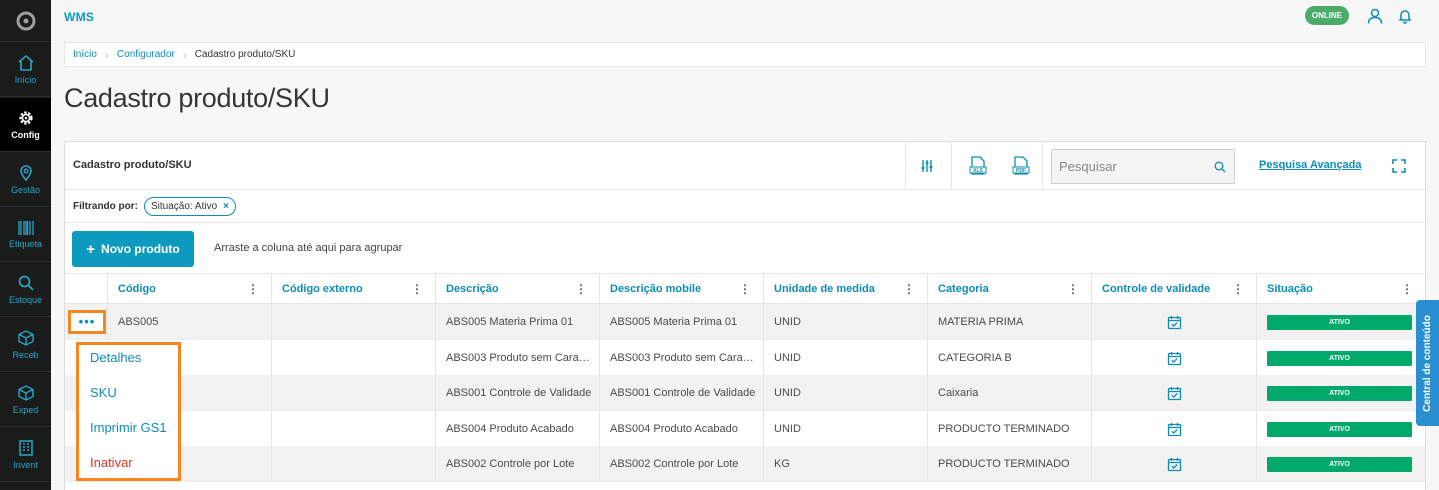 This screenshot has height=490, width=1439. Describe the element at coordinates (1127, 166) in the screenshot. I see `search-input` at that location.